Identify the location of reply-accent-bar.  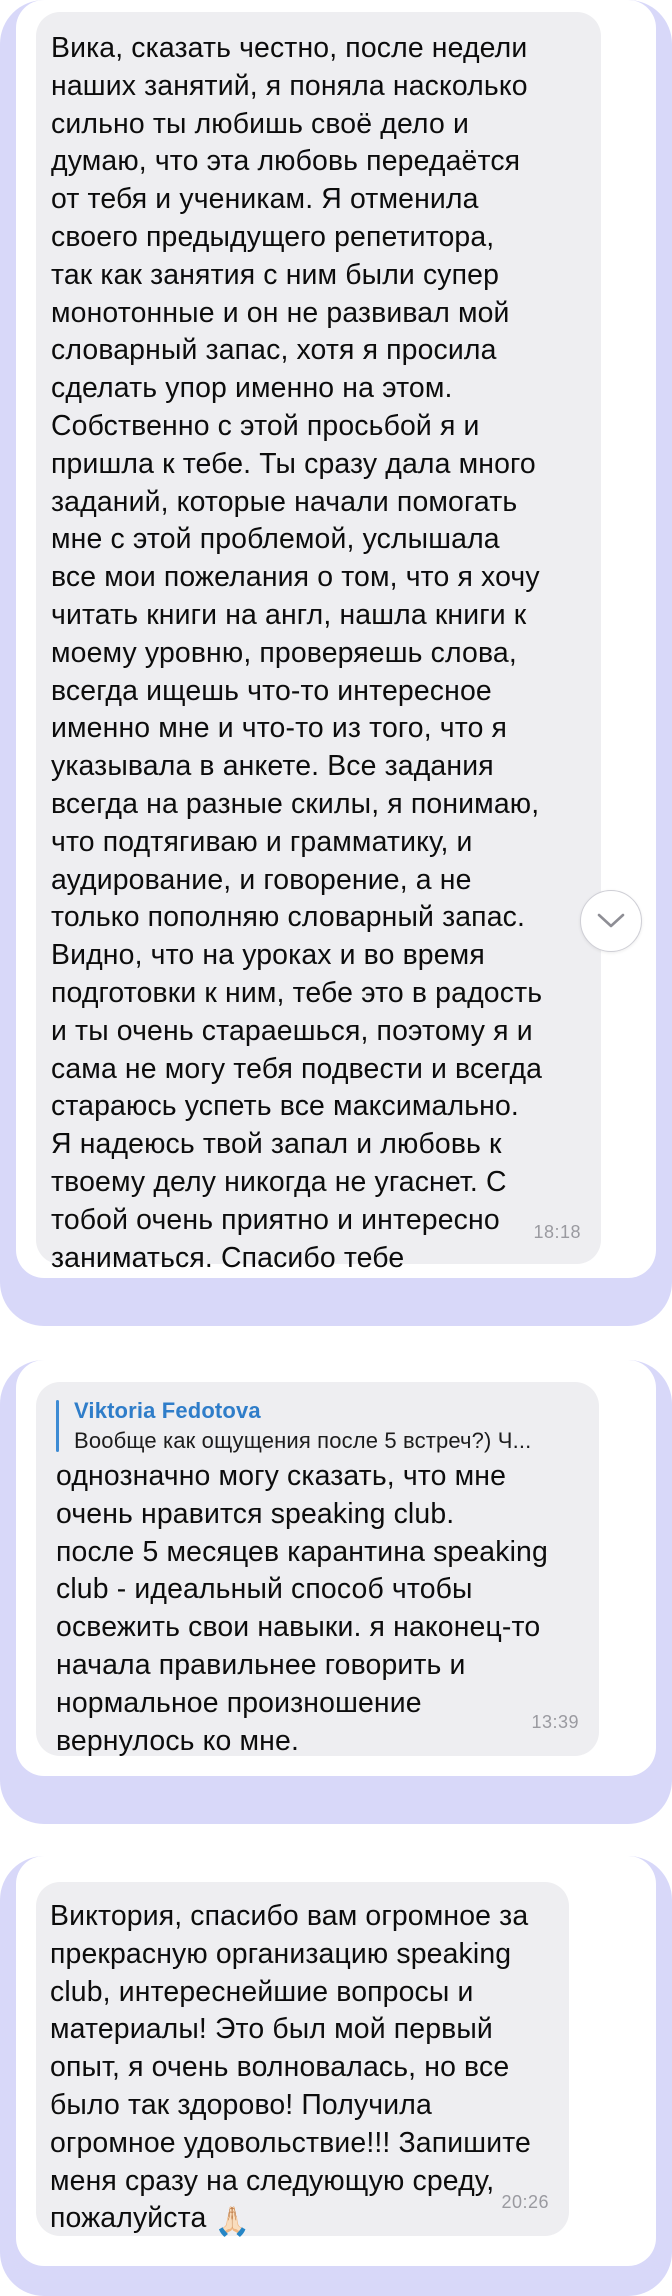
(57, 1426).